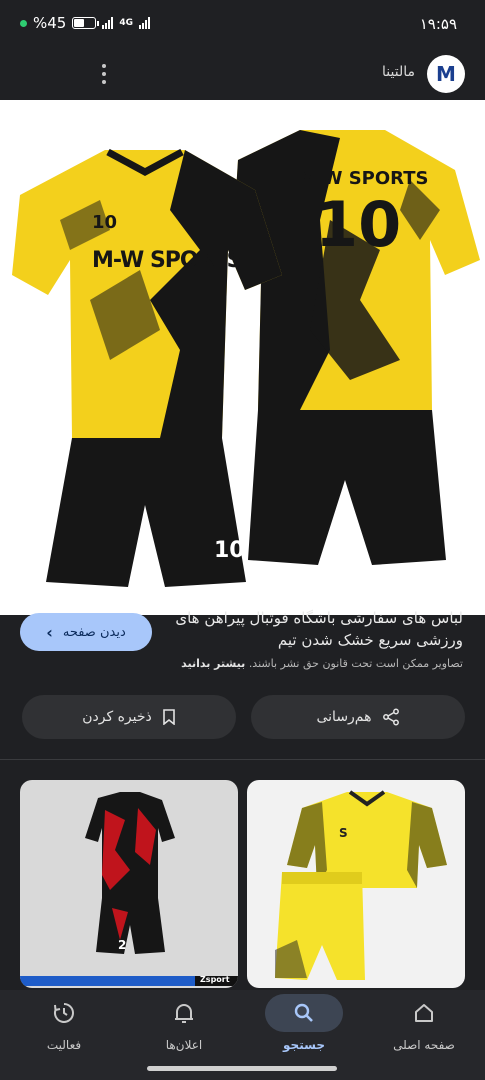 Image resolution: width=485 pixels, height=1080 pixels. I want to click on visit-page-button: ‹ دیدن صفحه, so click(86, 632).